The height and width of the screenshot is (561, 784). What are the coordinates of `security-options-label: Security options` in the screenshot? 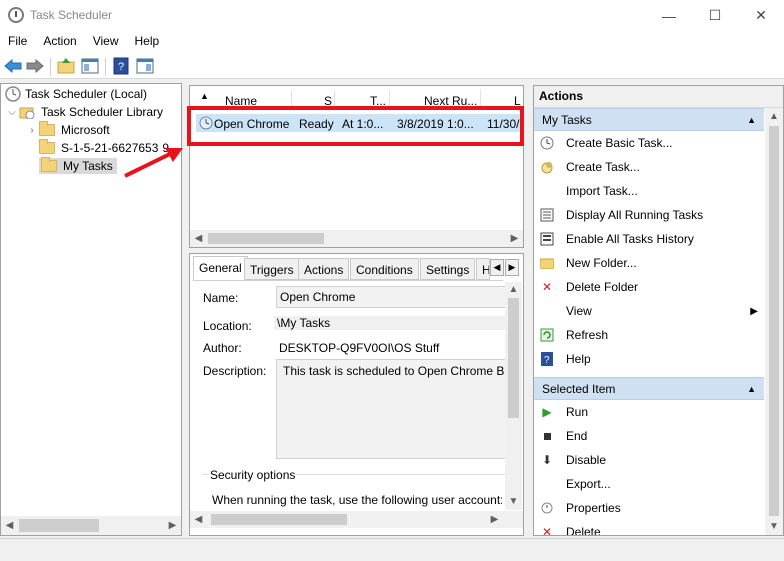 It's located at (253, 475).